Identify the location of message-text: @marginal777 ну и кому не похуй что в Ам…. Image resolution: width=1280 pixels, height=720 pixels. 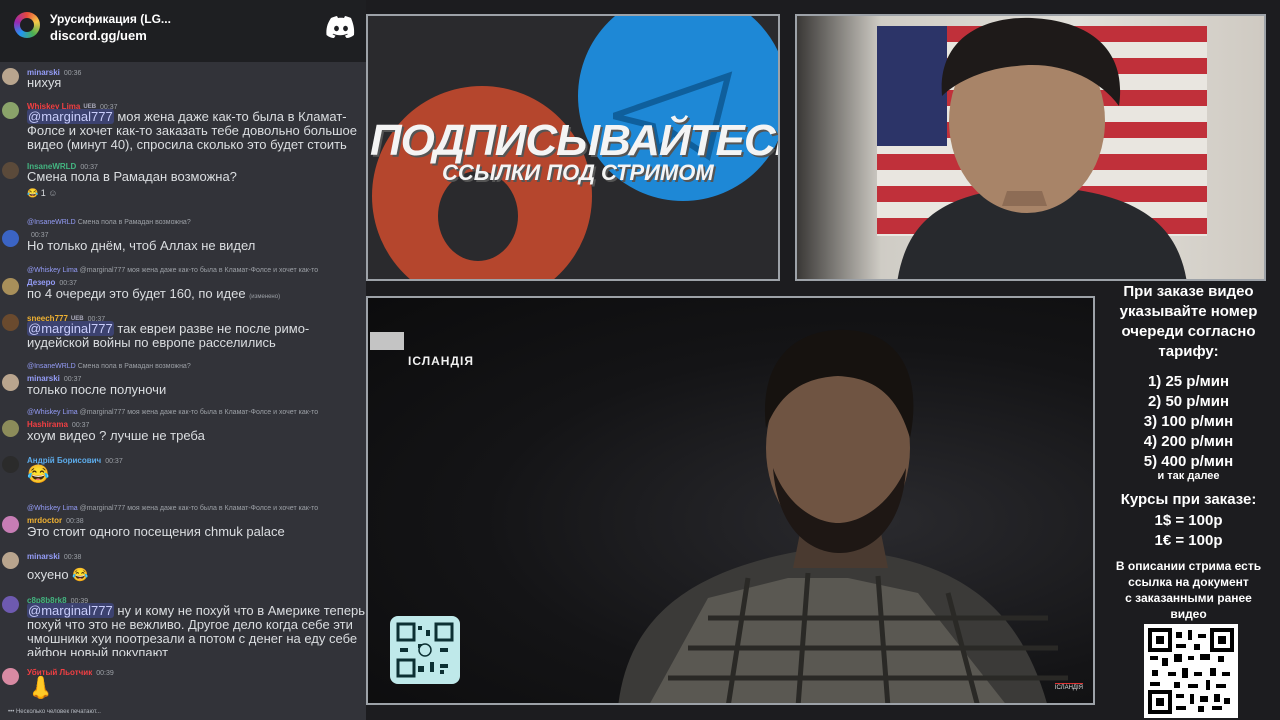
(196, 629).